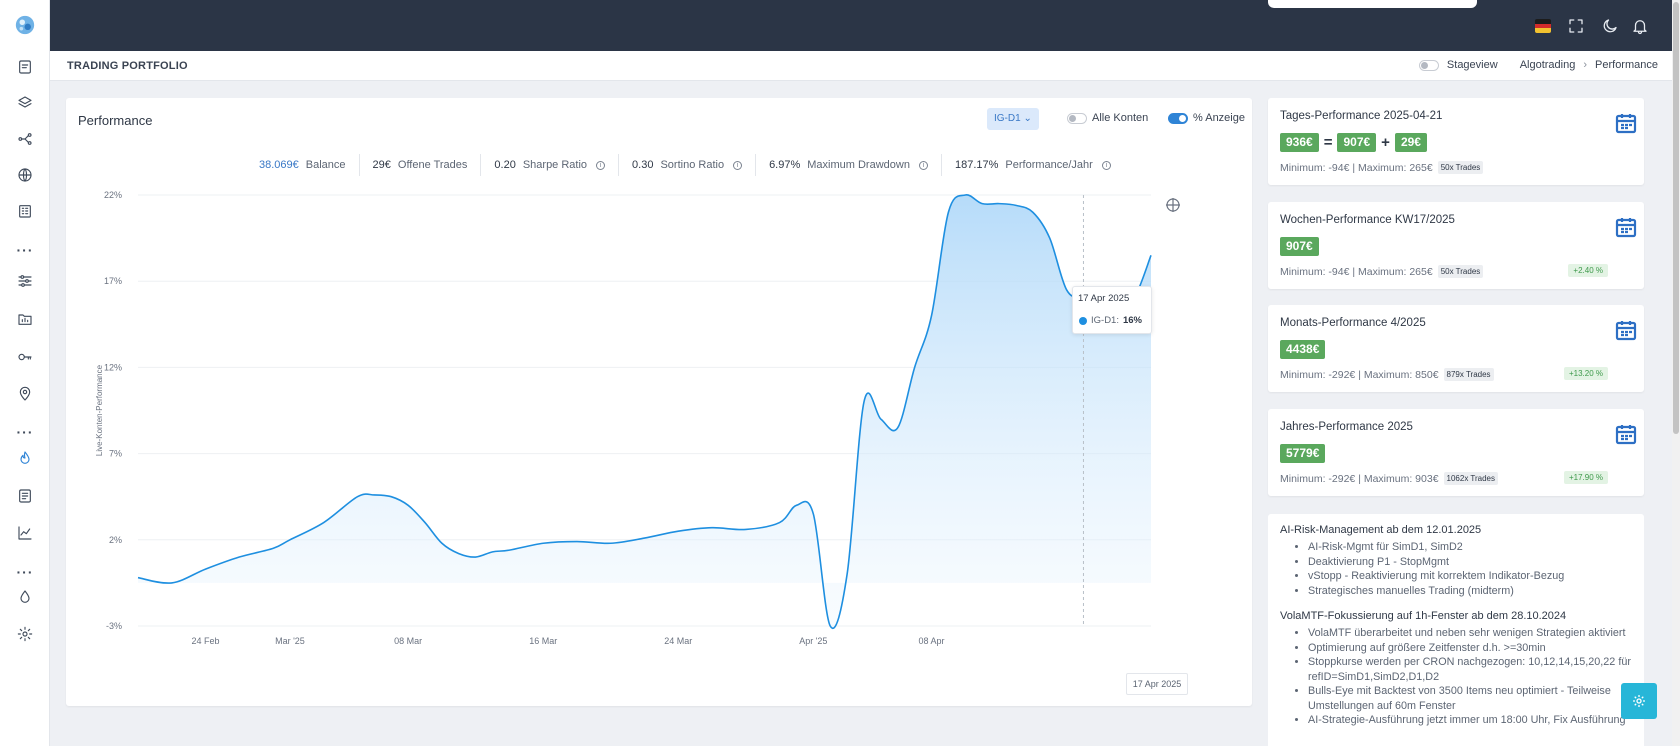  I want to click on tooltip-value: 16%, so click(1132, 320).